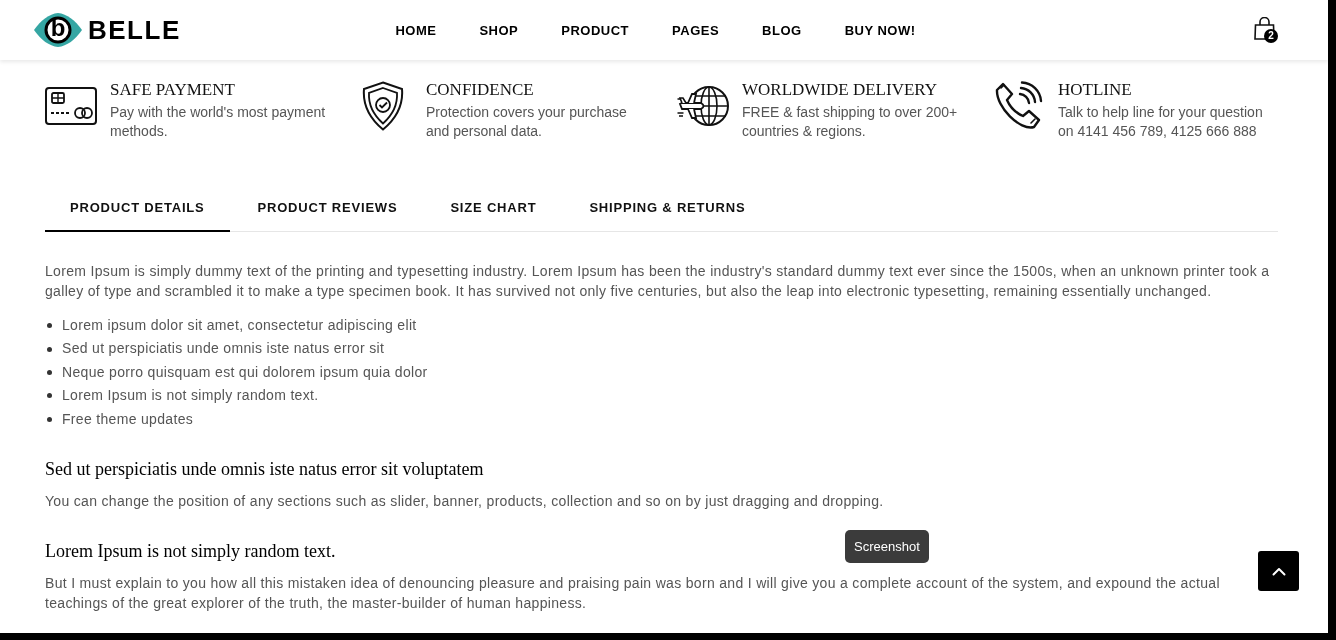  Describe the element at coordinates (239, 325) in the screenshot. I see `list-item-text: Lorem ipsum dolor sit amet, consectetur adipiscing elit` at that location.